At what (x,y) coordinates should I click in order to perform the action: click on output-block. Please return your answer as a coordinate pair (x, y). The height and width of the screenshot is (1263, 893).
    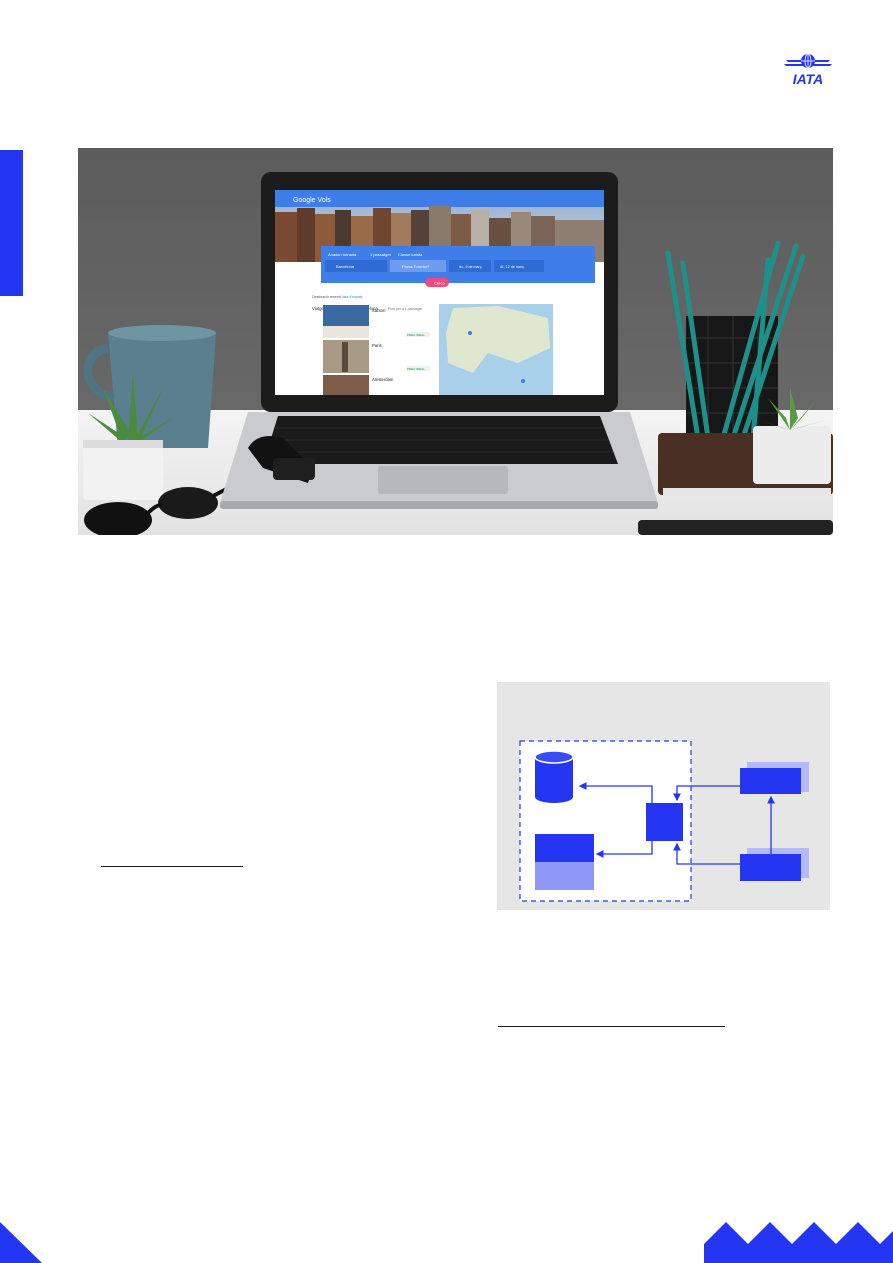
    Looking at the image, I should click on (564, 848).